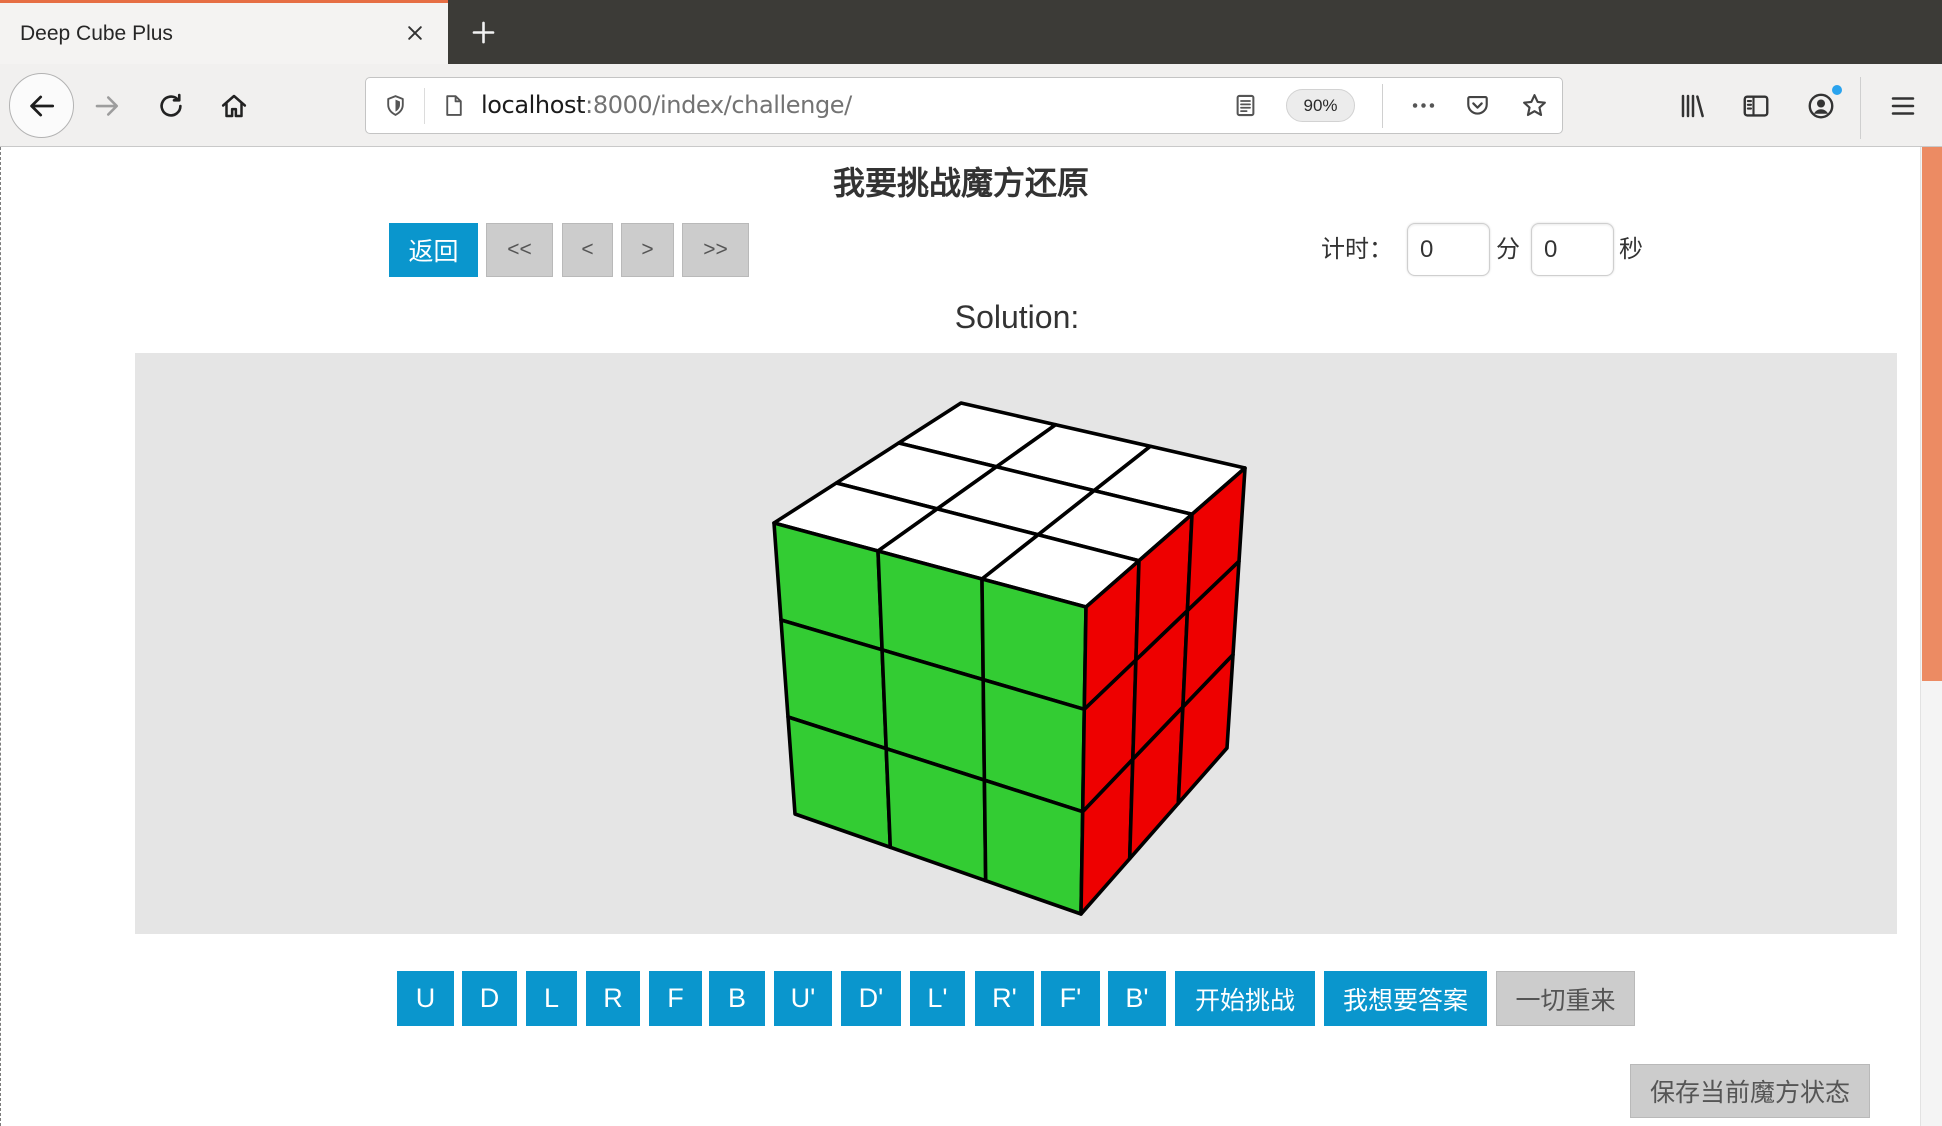 The width and height of the screenshot is (1942, 1126). Describe the element at coordinates (1477, 105) in the screenshot. I see `pocket-icon` at that location.